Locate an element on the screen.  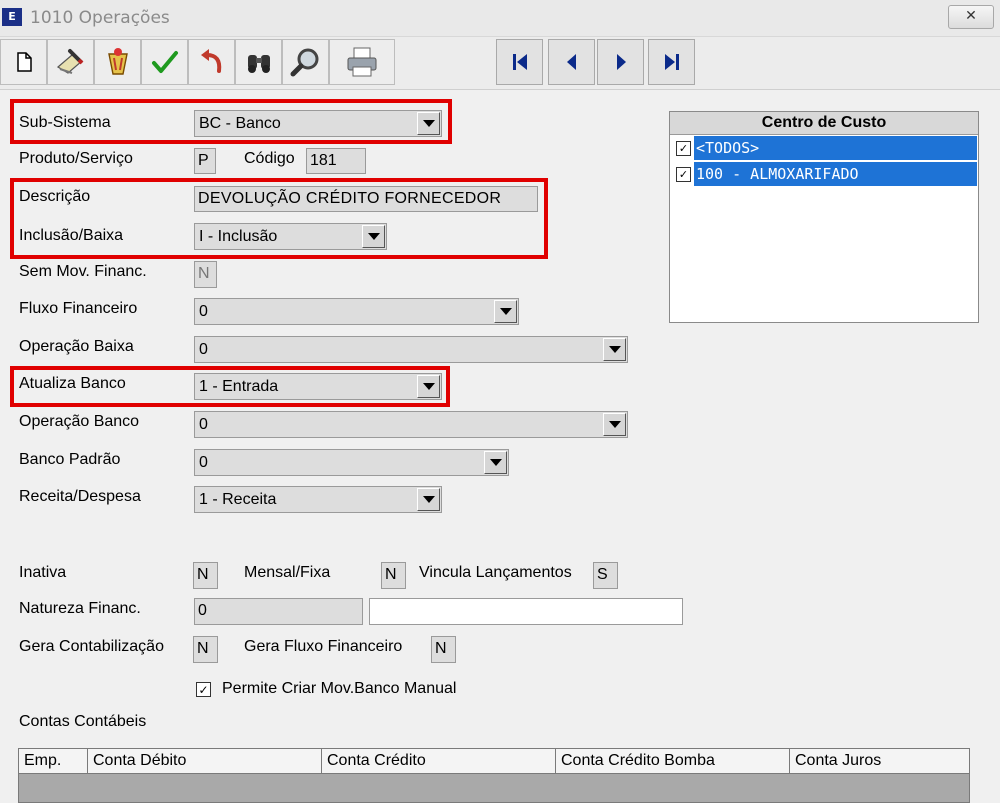
operacao-baixa-value: 0 is located at coordinates (203, 349).